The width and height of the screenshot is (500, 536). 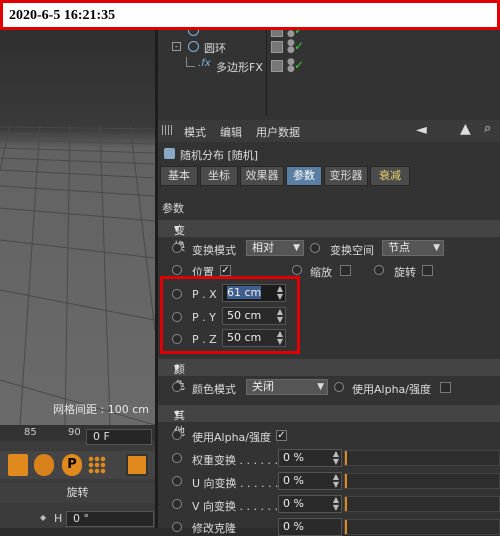 I want to click on timestamp-banner: 2020-6-5 16:21:35, so click(x=250, y=15).